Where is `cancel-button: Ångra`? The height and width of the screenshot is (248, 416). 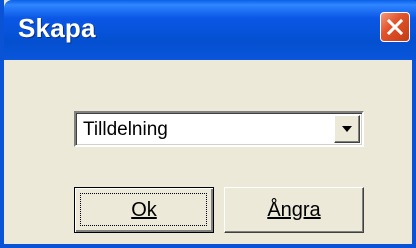
cancel-button: Ångra is located at coordinates (294, 210).